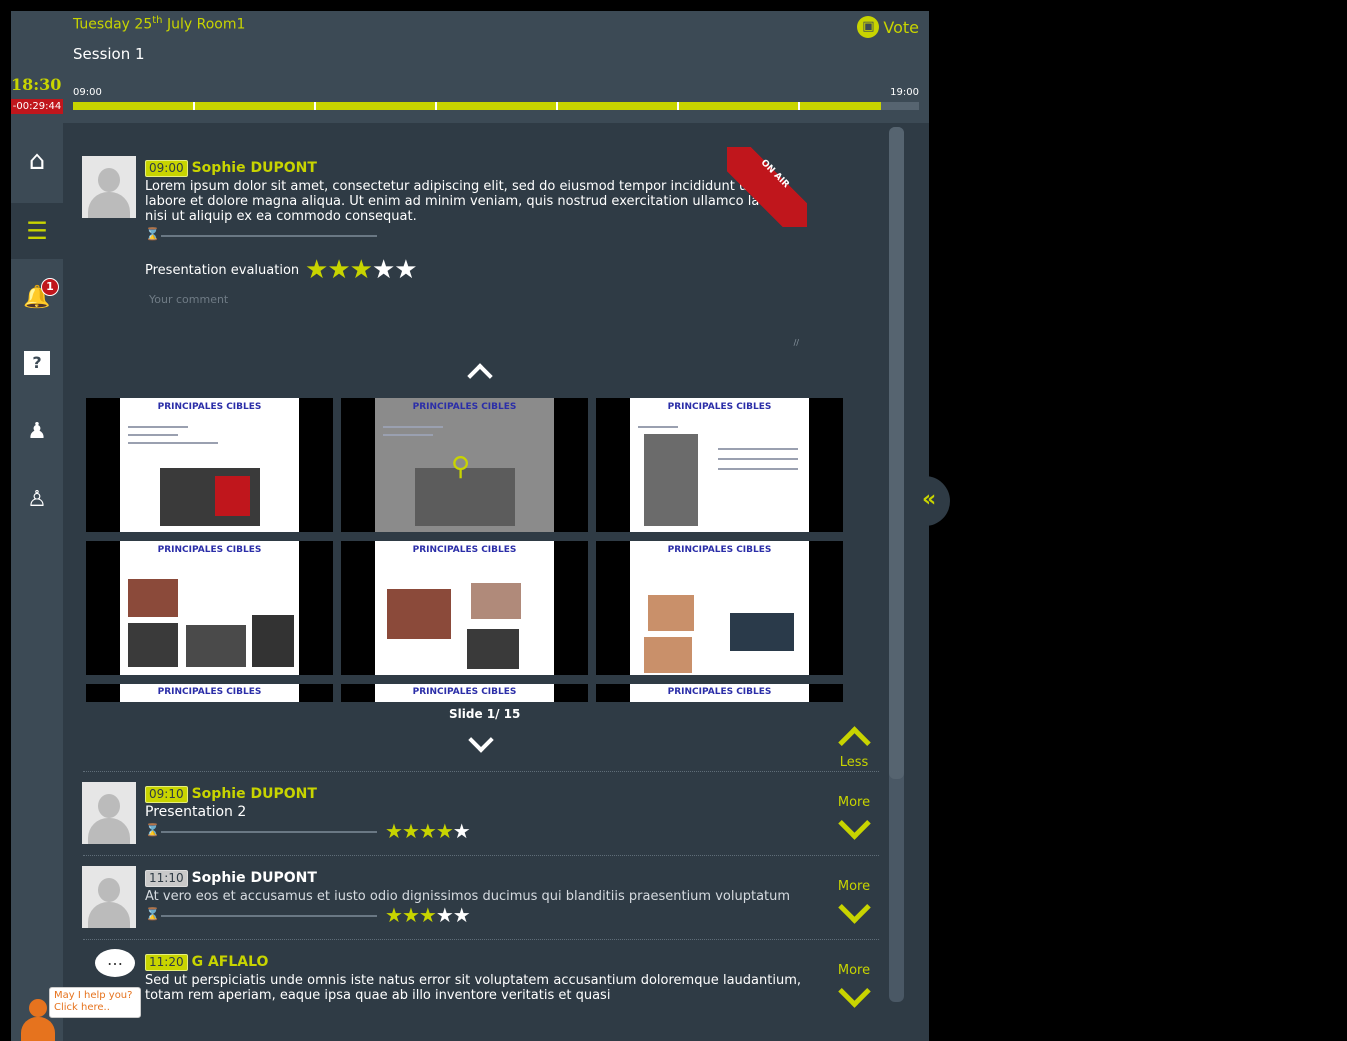 The image size is (1347, 1041). I want to click on slide-thumbnail-hover: PRINCIPALES CIBLES ⚲, so click(464, 465).